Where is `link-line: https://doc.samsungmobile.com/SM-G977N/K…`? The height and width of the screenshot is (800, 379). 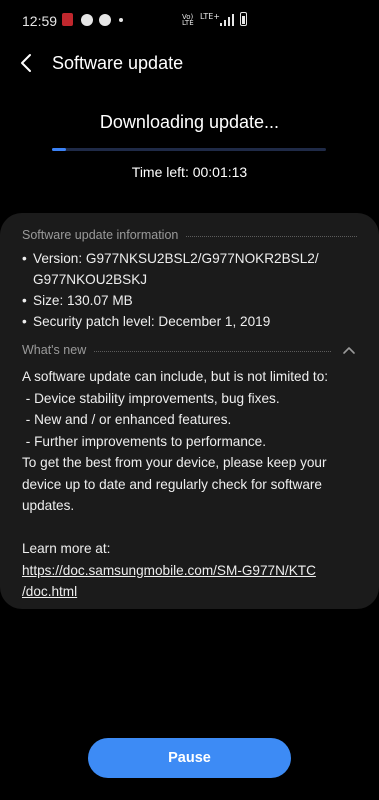
link-line: https://doc.samsungmobile.com/SM-G977N/K… is located at coordinates (169, 570).